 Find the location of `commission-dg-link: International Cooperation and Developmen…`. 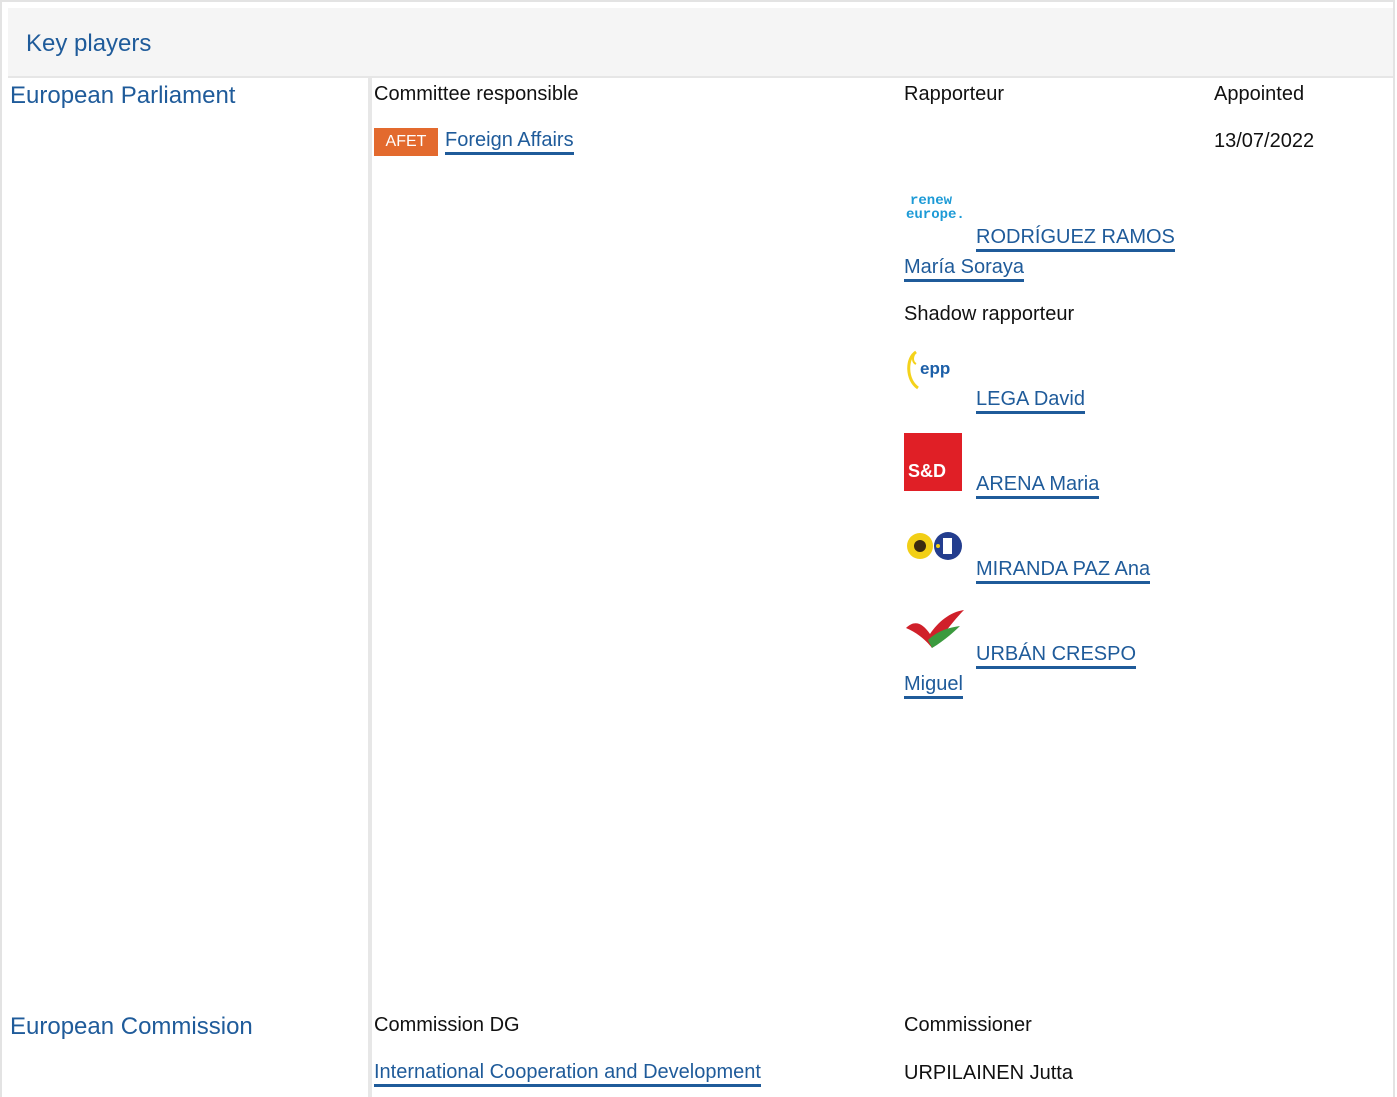

commission-dg-link: International Cooperation and Developmen… is located at coordinates (567, 1074).